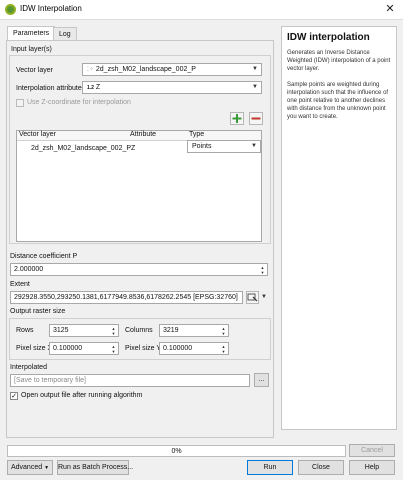  What do you see at coordinates (194, 348) in the screenshot?
I see `pixel-size-y-input: 0.100000 ▲ ▼` at bounding box center [194, 348].